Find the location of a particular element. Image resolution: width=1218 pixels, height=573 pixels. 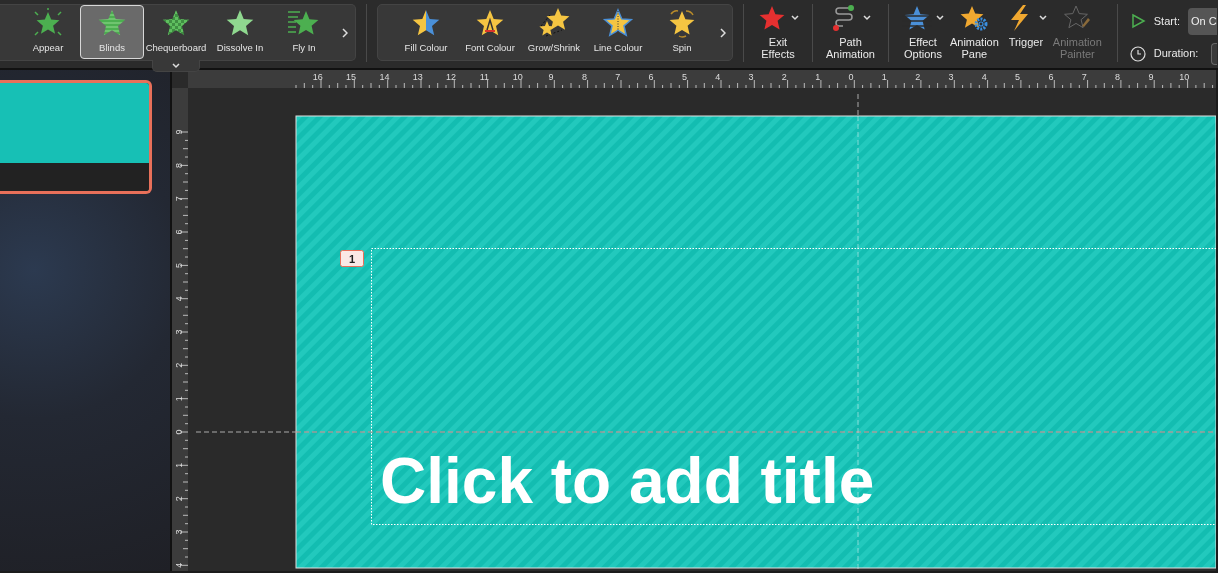

animation-effect: Font Colour is located at coordinates (490, 32).